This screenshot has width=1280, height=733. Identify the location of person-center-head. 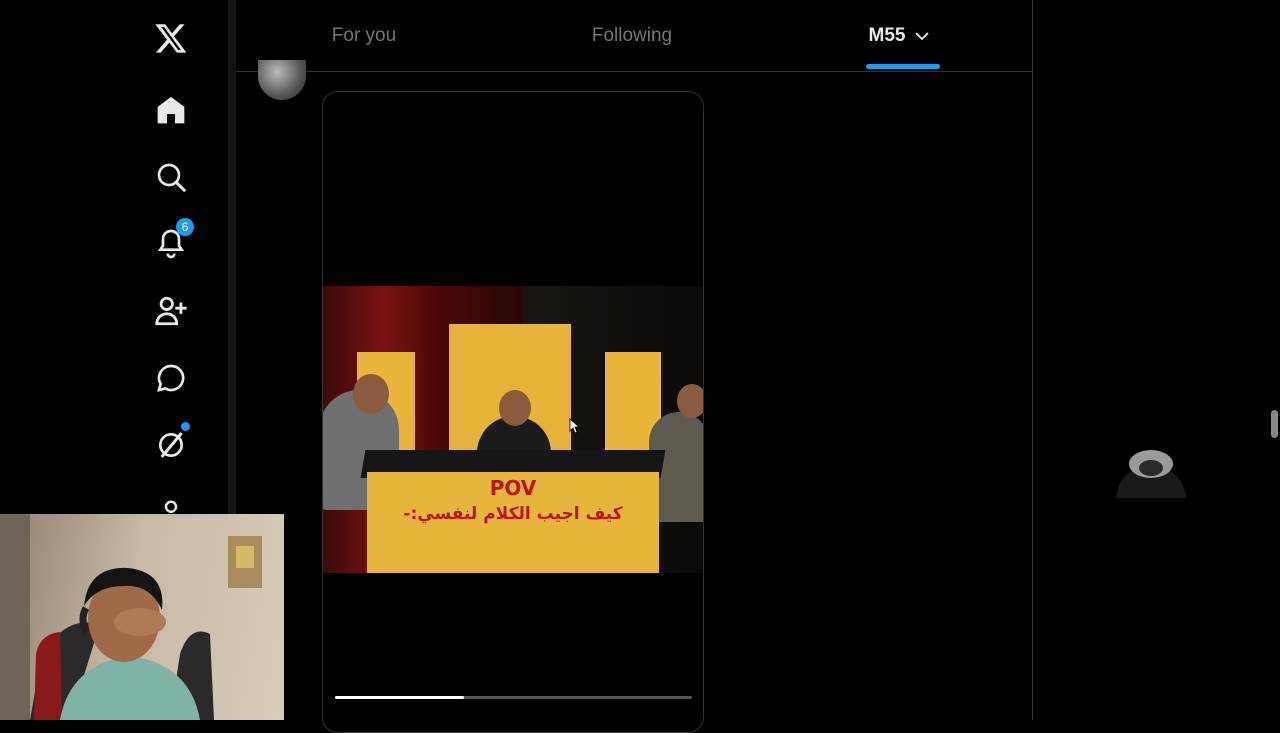
(515, 408).